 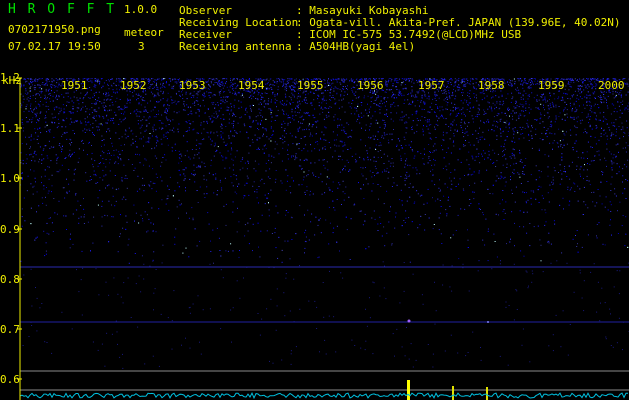 What do you see at coordinates (611, 85) in the screenshot?
I see `time-tick: 2000` at bounding box center [611, 85].